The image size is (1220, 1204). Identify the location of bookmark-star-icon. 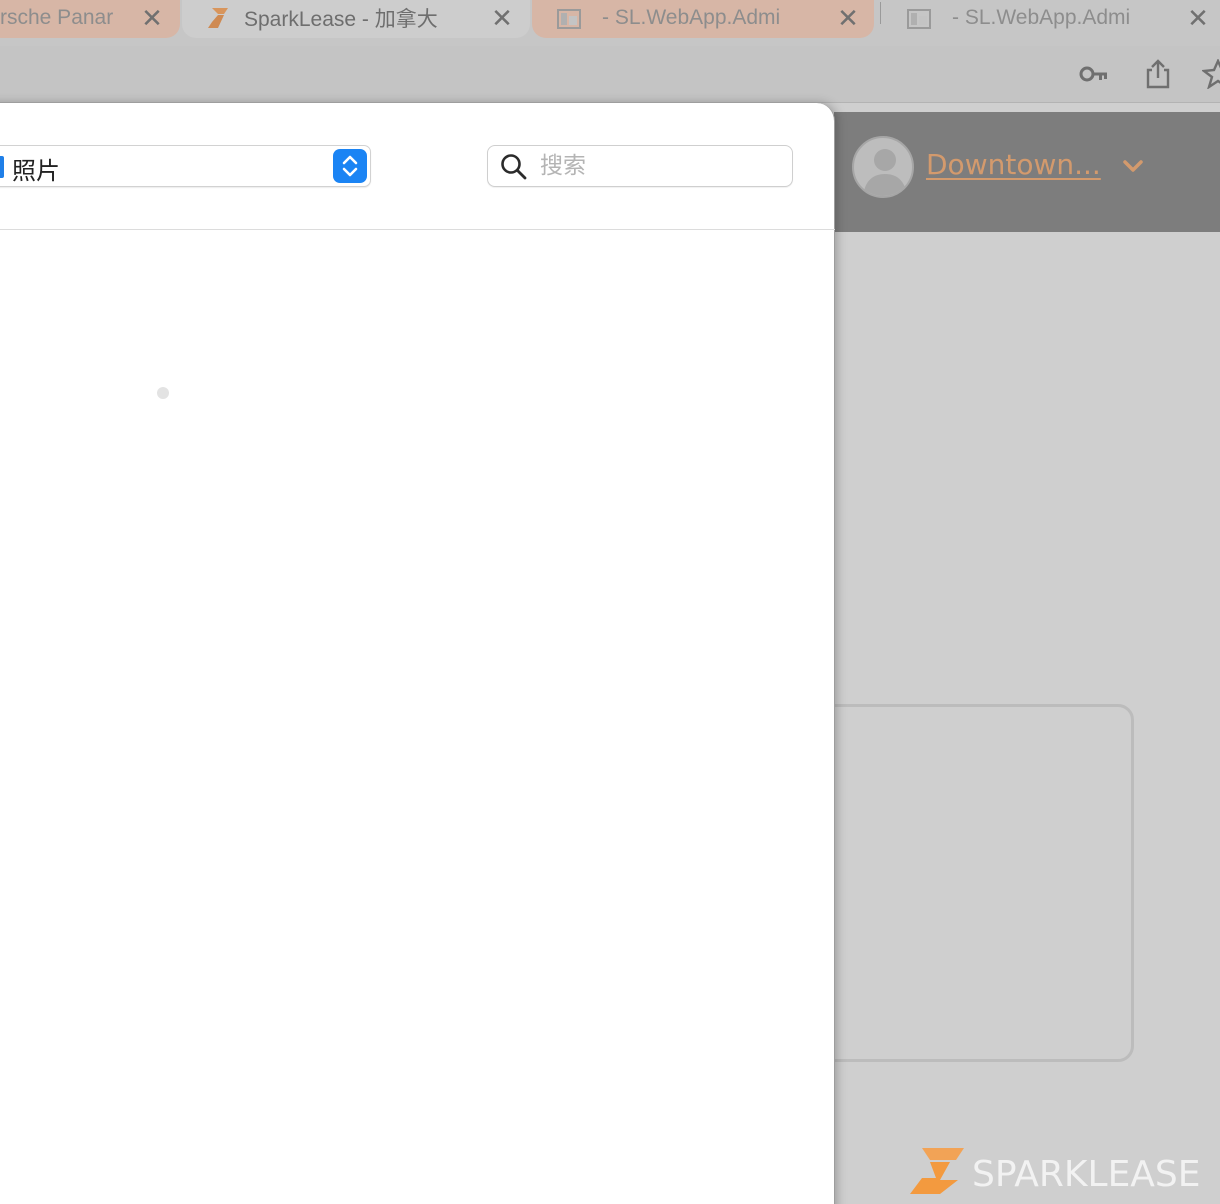
(1211, 74).